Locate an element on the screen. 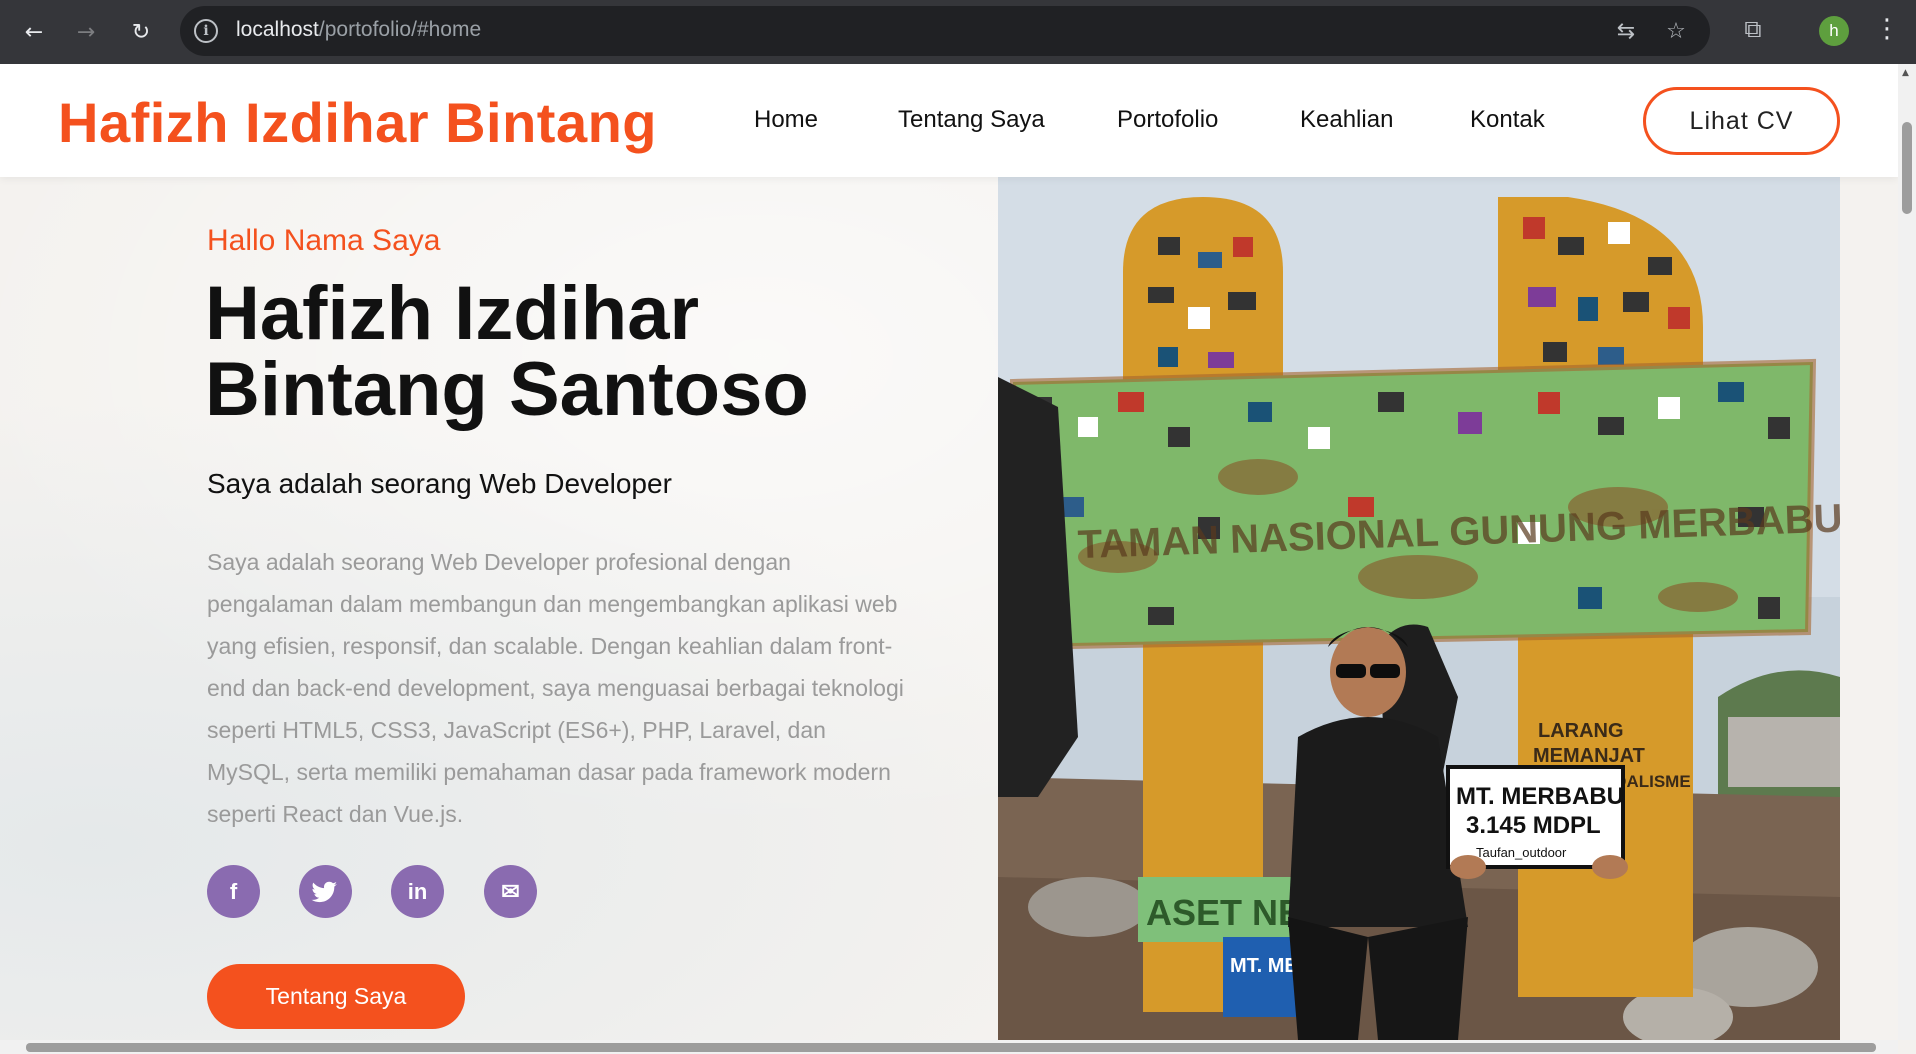  translate-icon: ⇆ is located at coordinates (1626, 32).